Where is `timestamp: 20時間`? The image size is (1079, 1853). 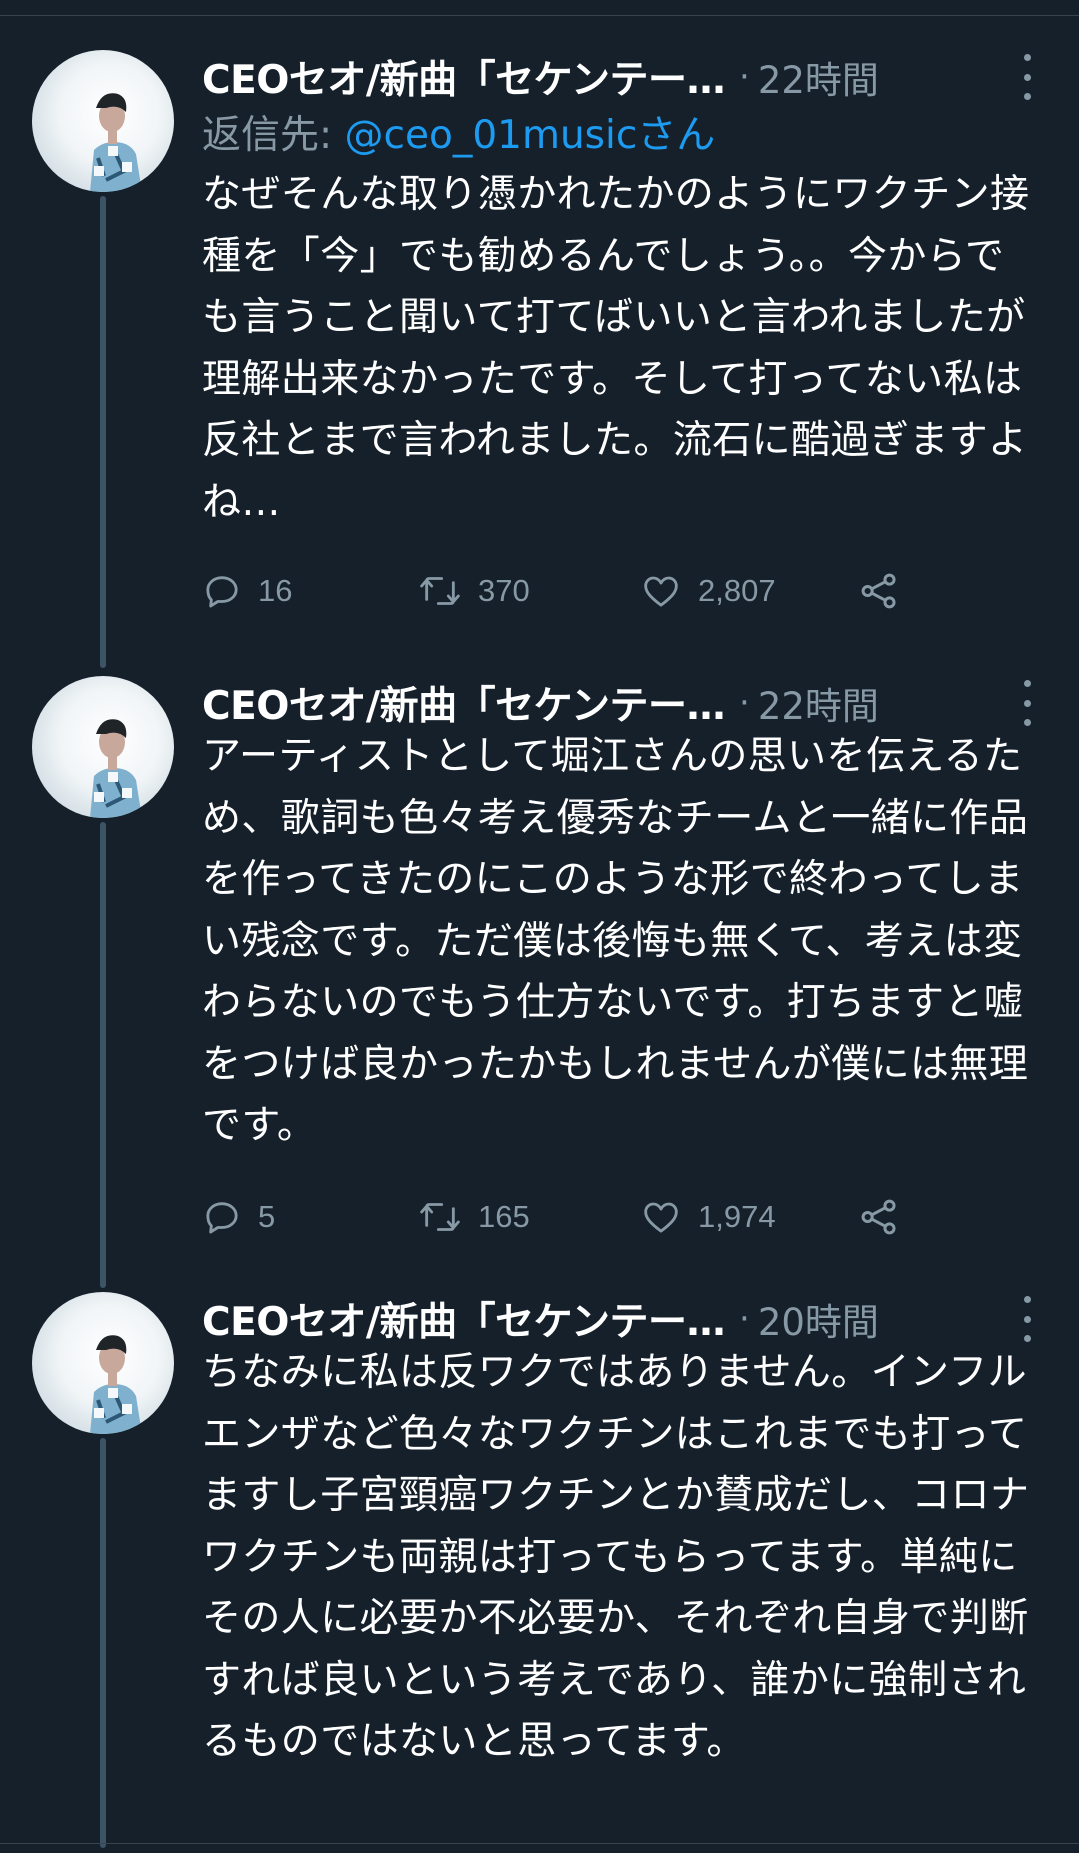 timestamp: 20時間 is located at coordinates (818, 1319).